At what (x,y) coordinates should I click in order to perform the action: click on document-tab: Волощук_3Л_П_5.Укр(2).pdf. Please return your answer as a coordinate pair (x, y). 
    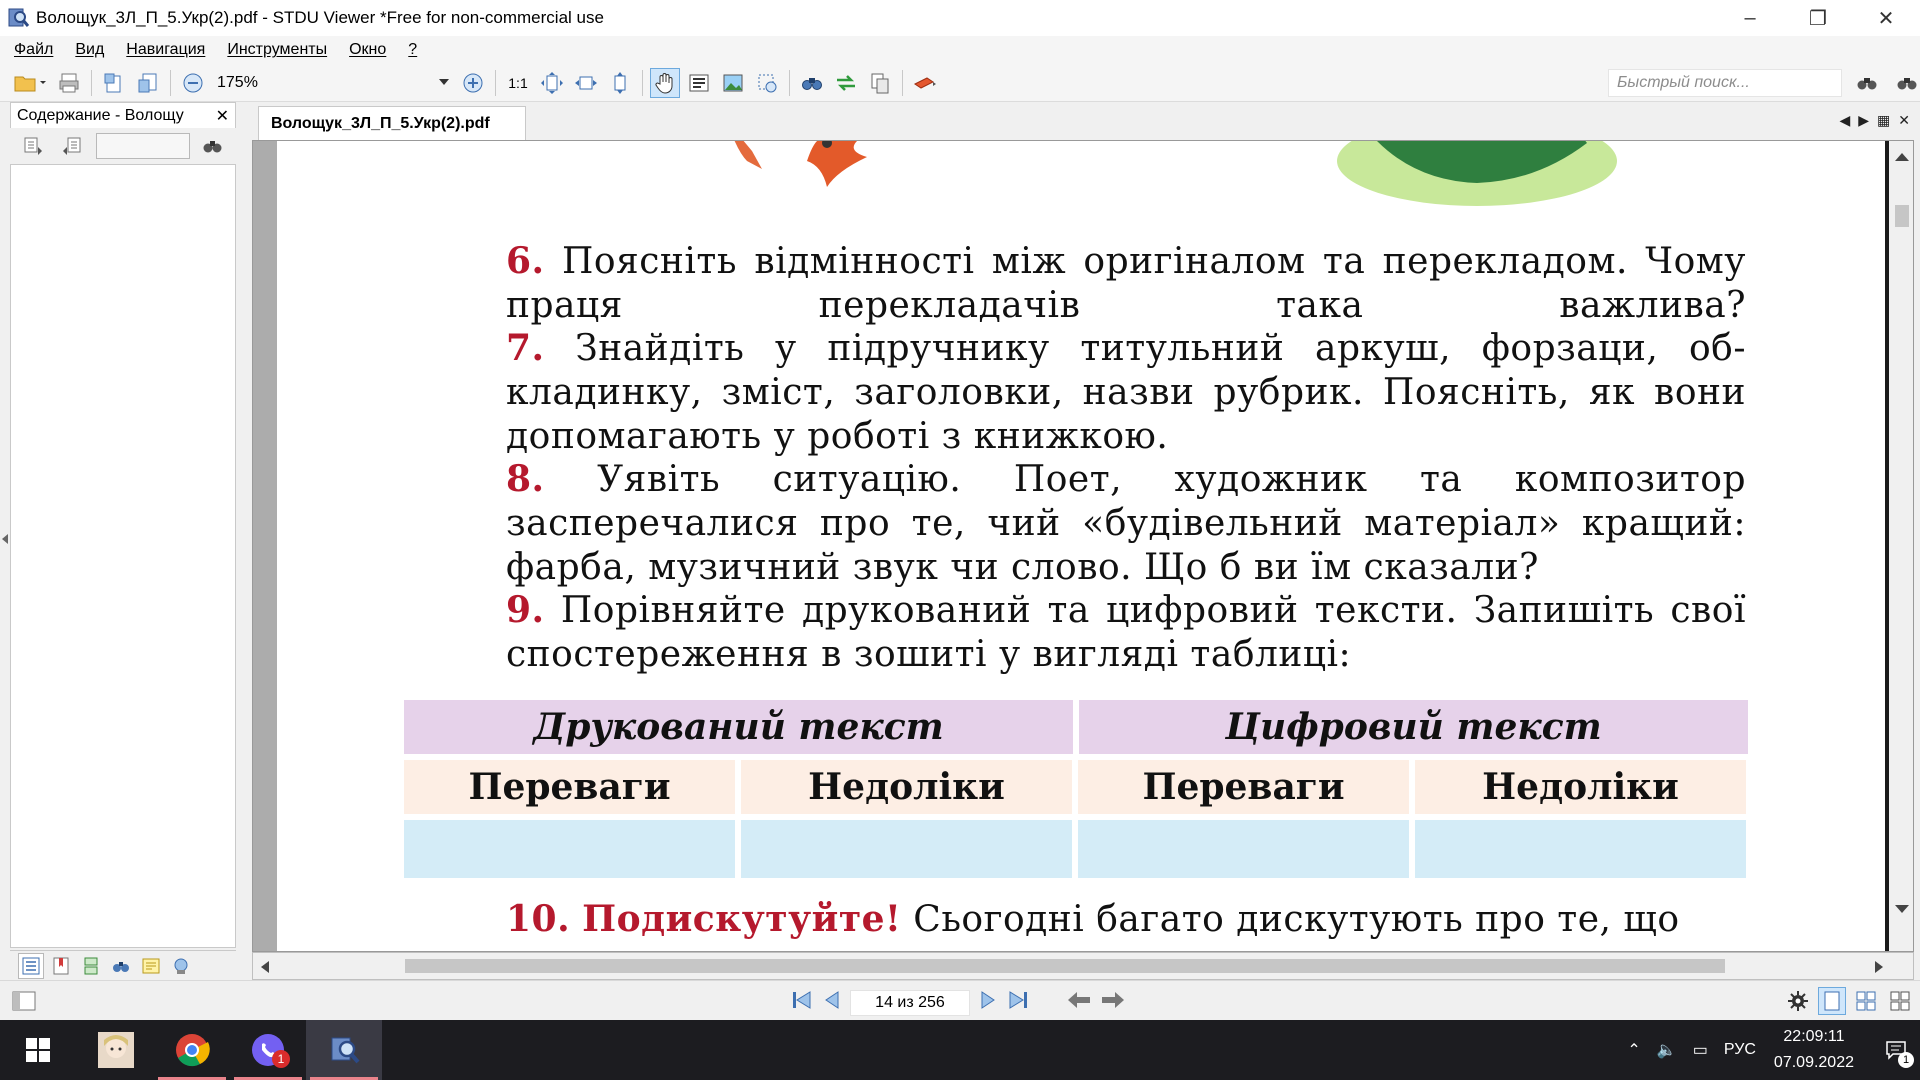
    Looking at the image, I should click on (392, 123).